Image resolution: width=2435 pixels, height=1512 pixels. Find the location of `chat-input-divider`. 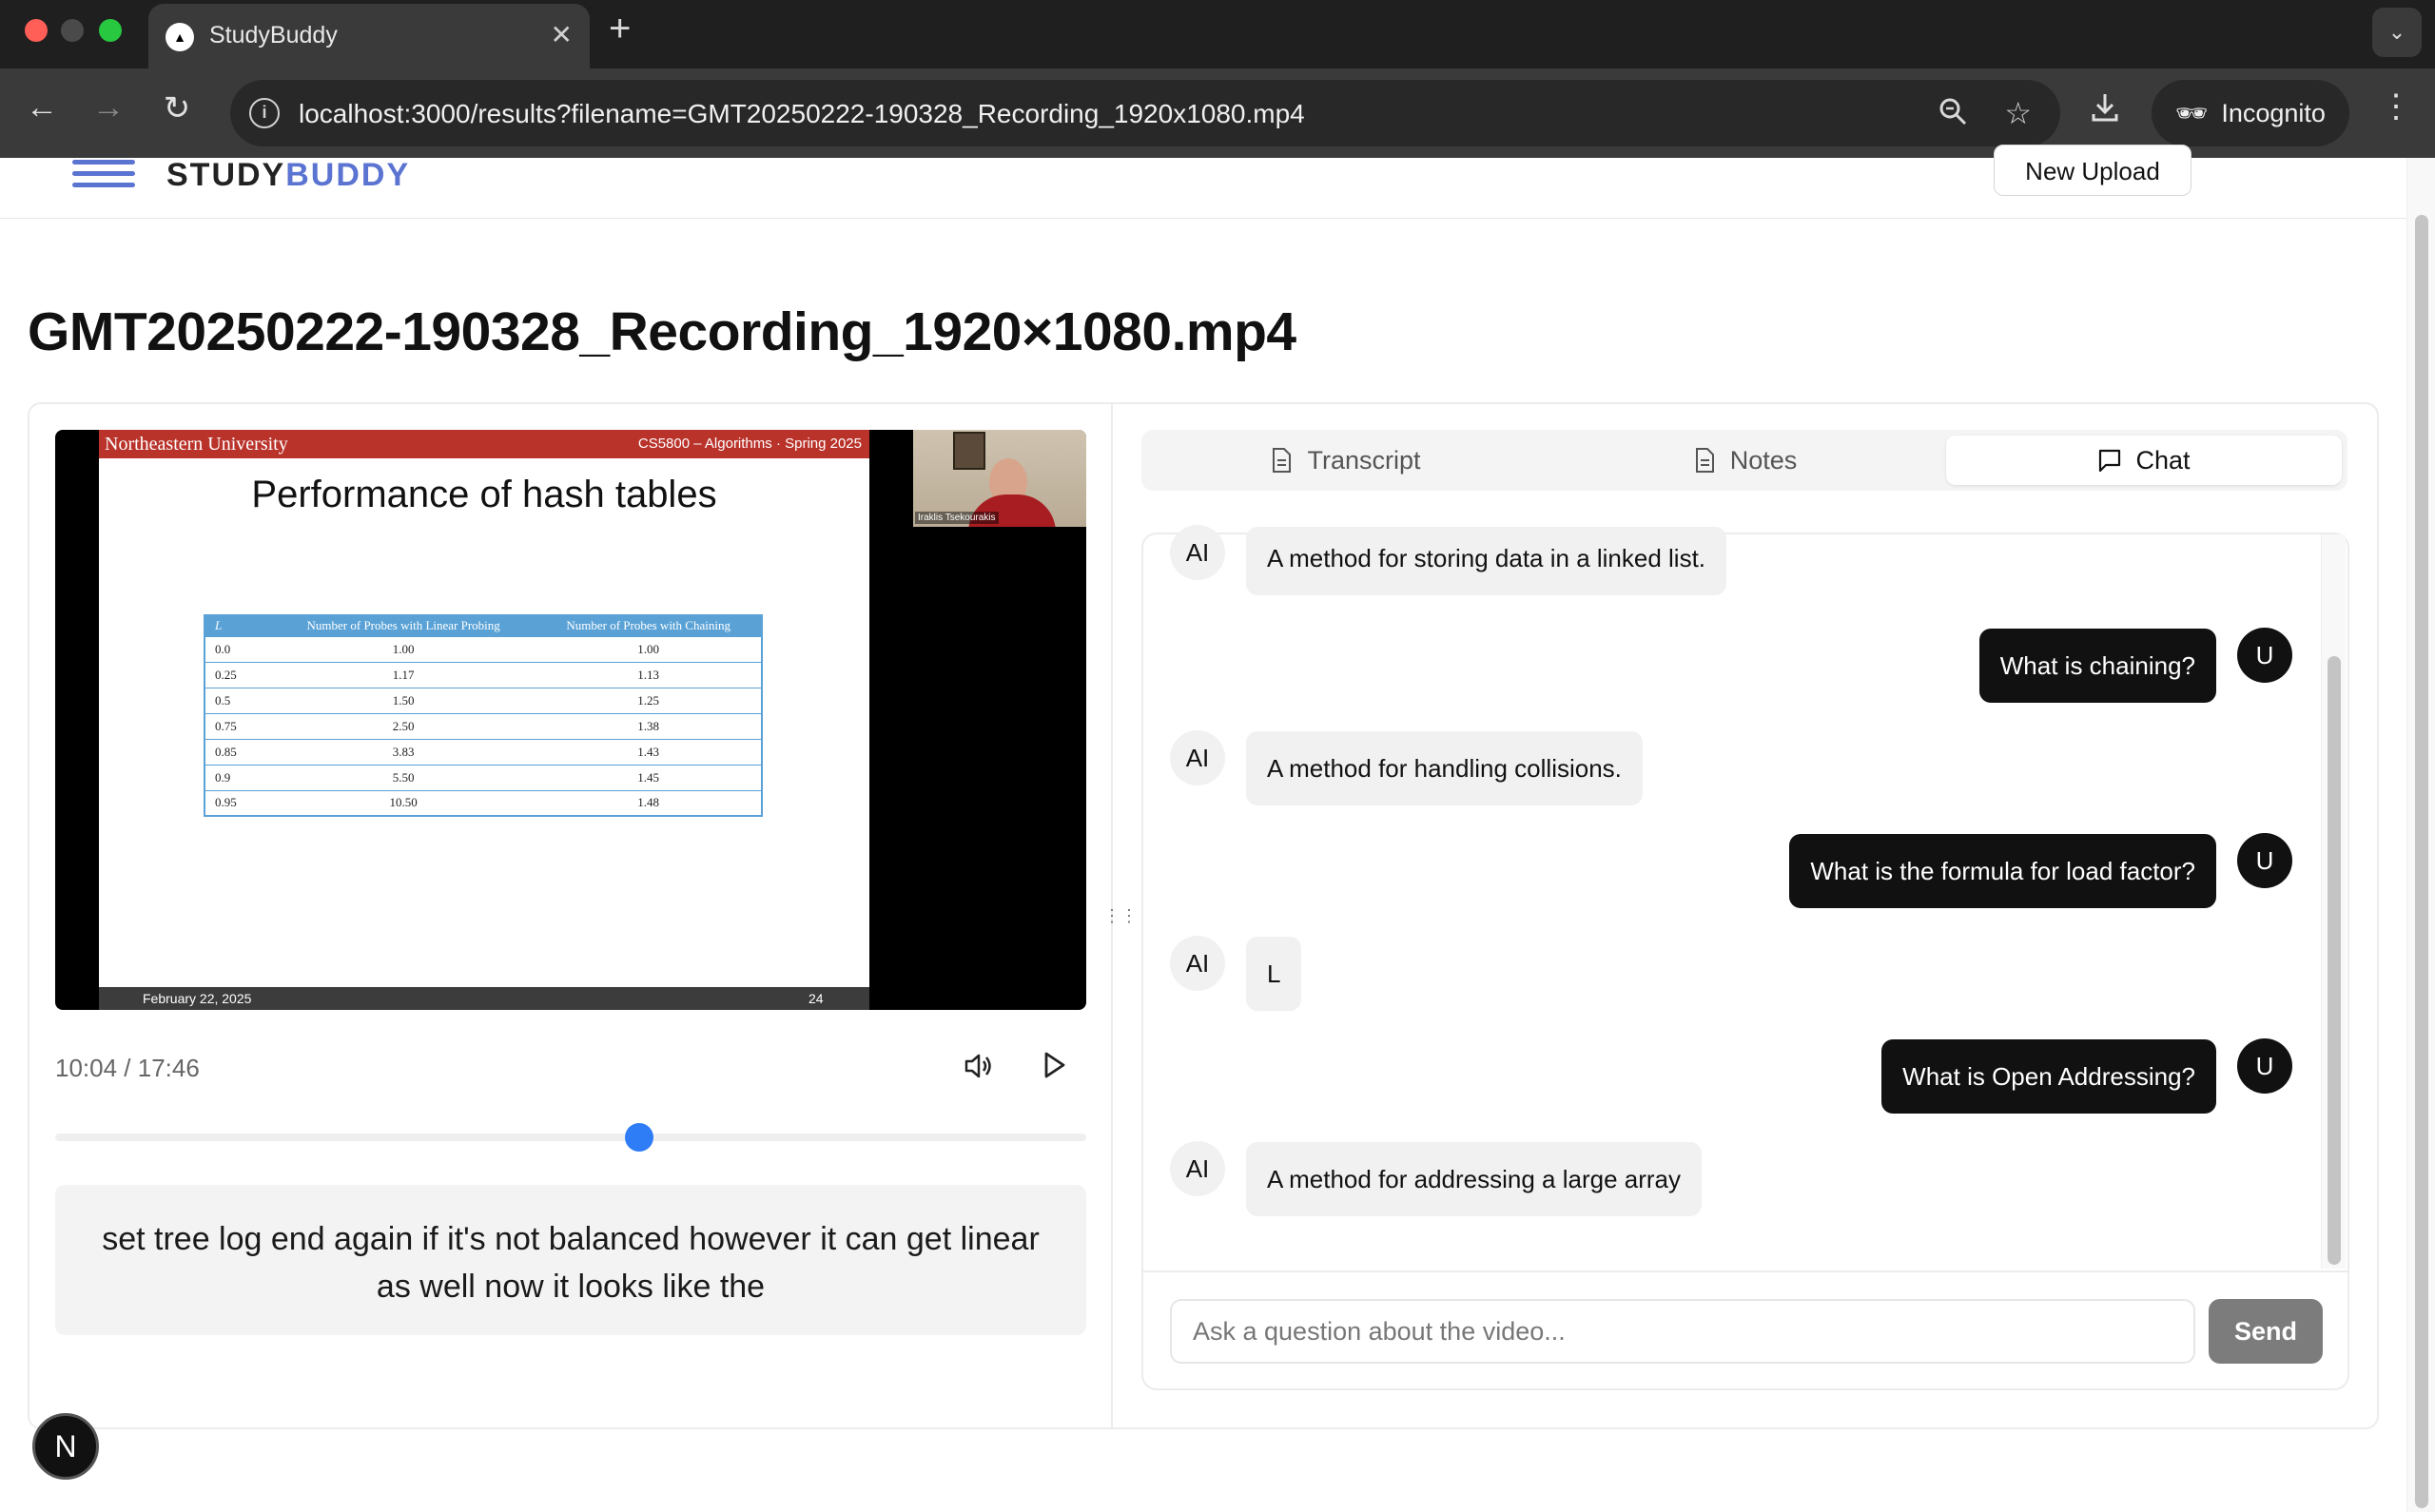

chat-input-divider is located at coordinates (1745, 1271).